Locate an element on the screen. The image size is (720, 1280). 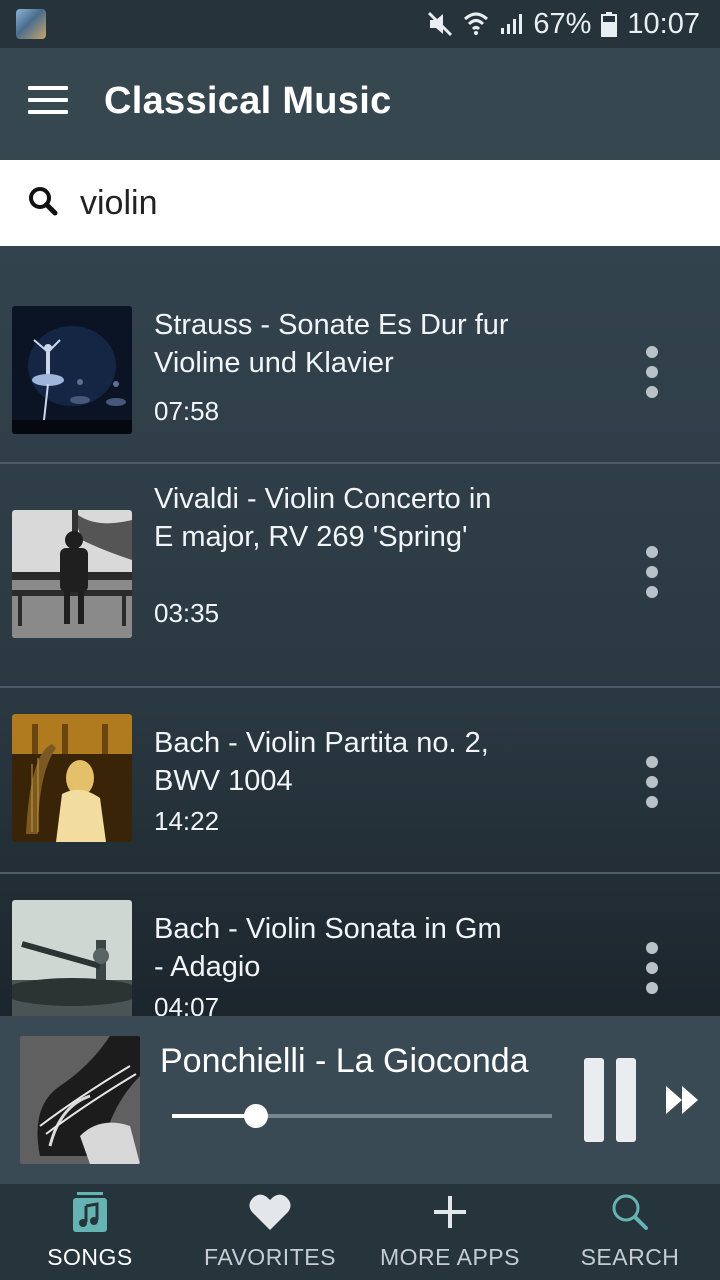
app-notification-icon is located at coordinates (31, 24).